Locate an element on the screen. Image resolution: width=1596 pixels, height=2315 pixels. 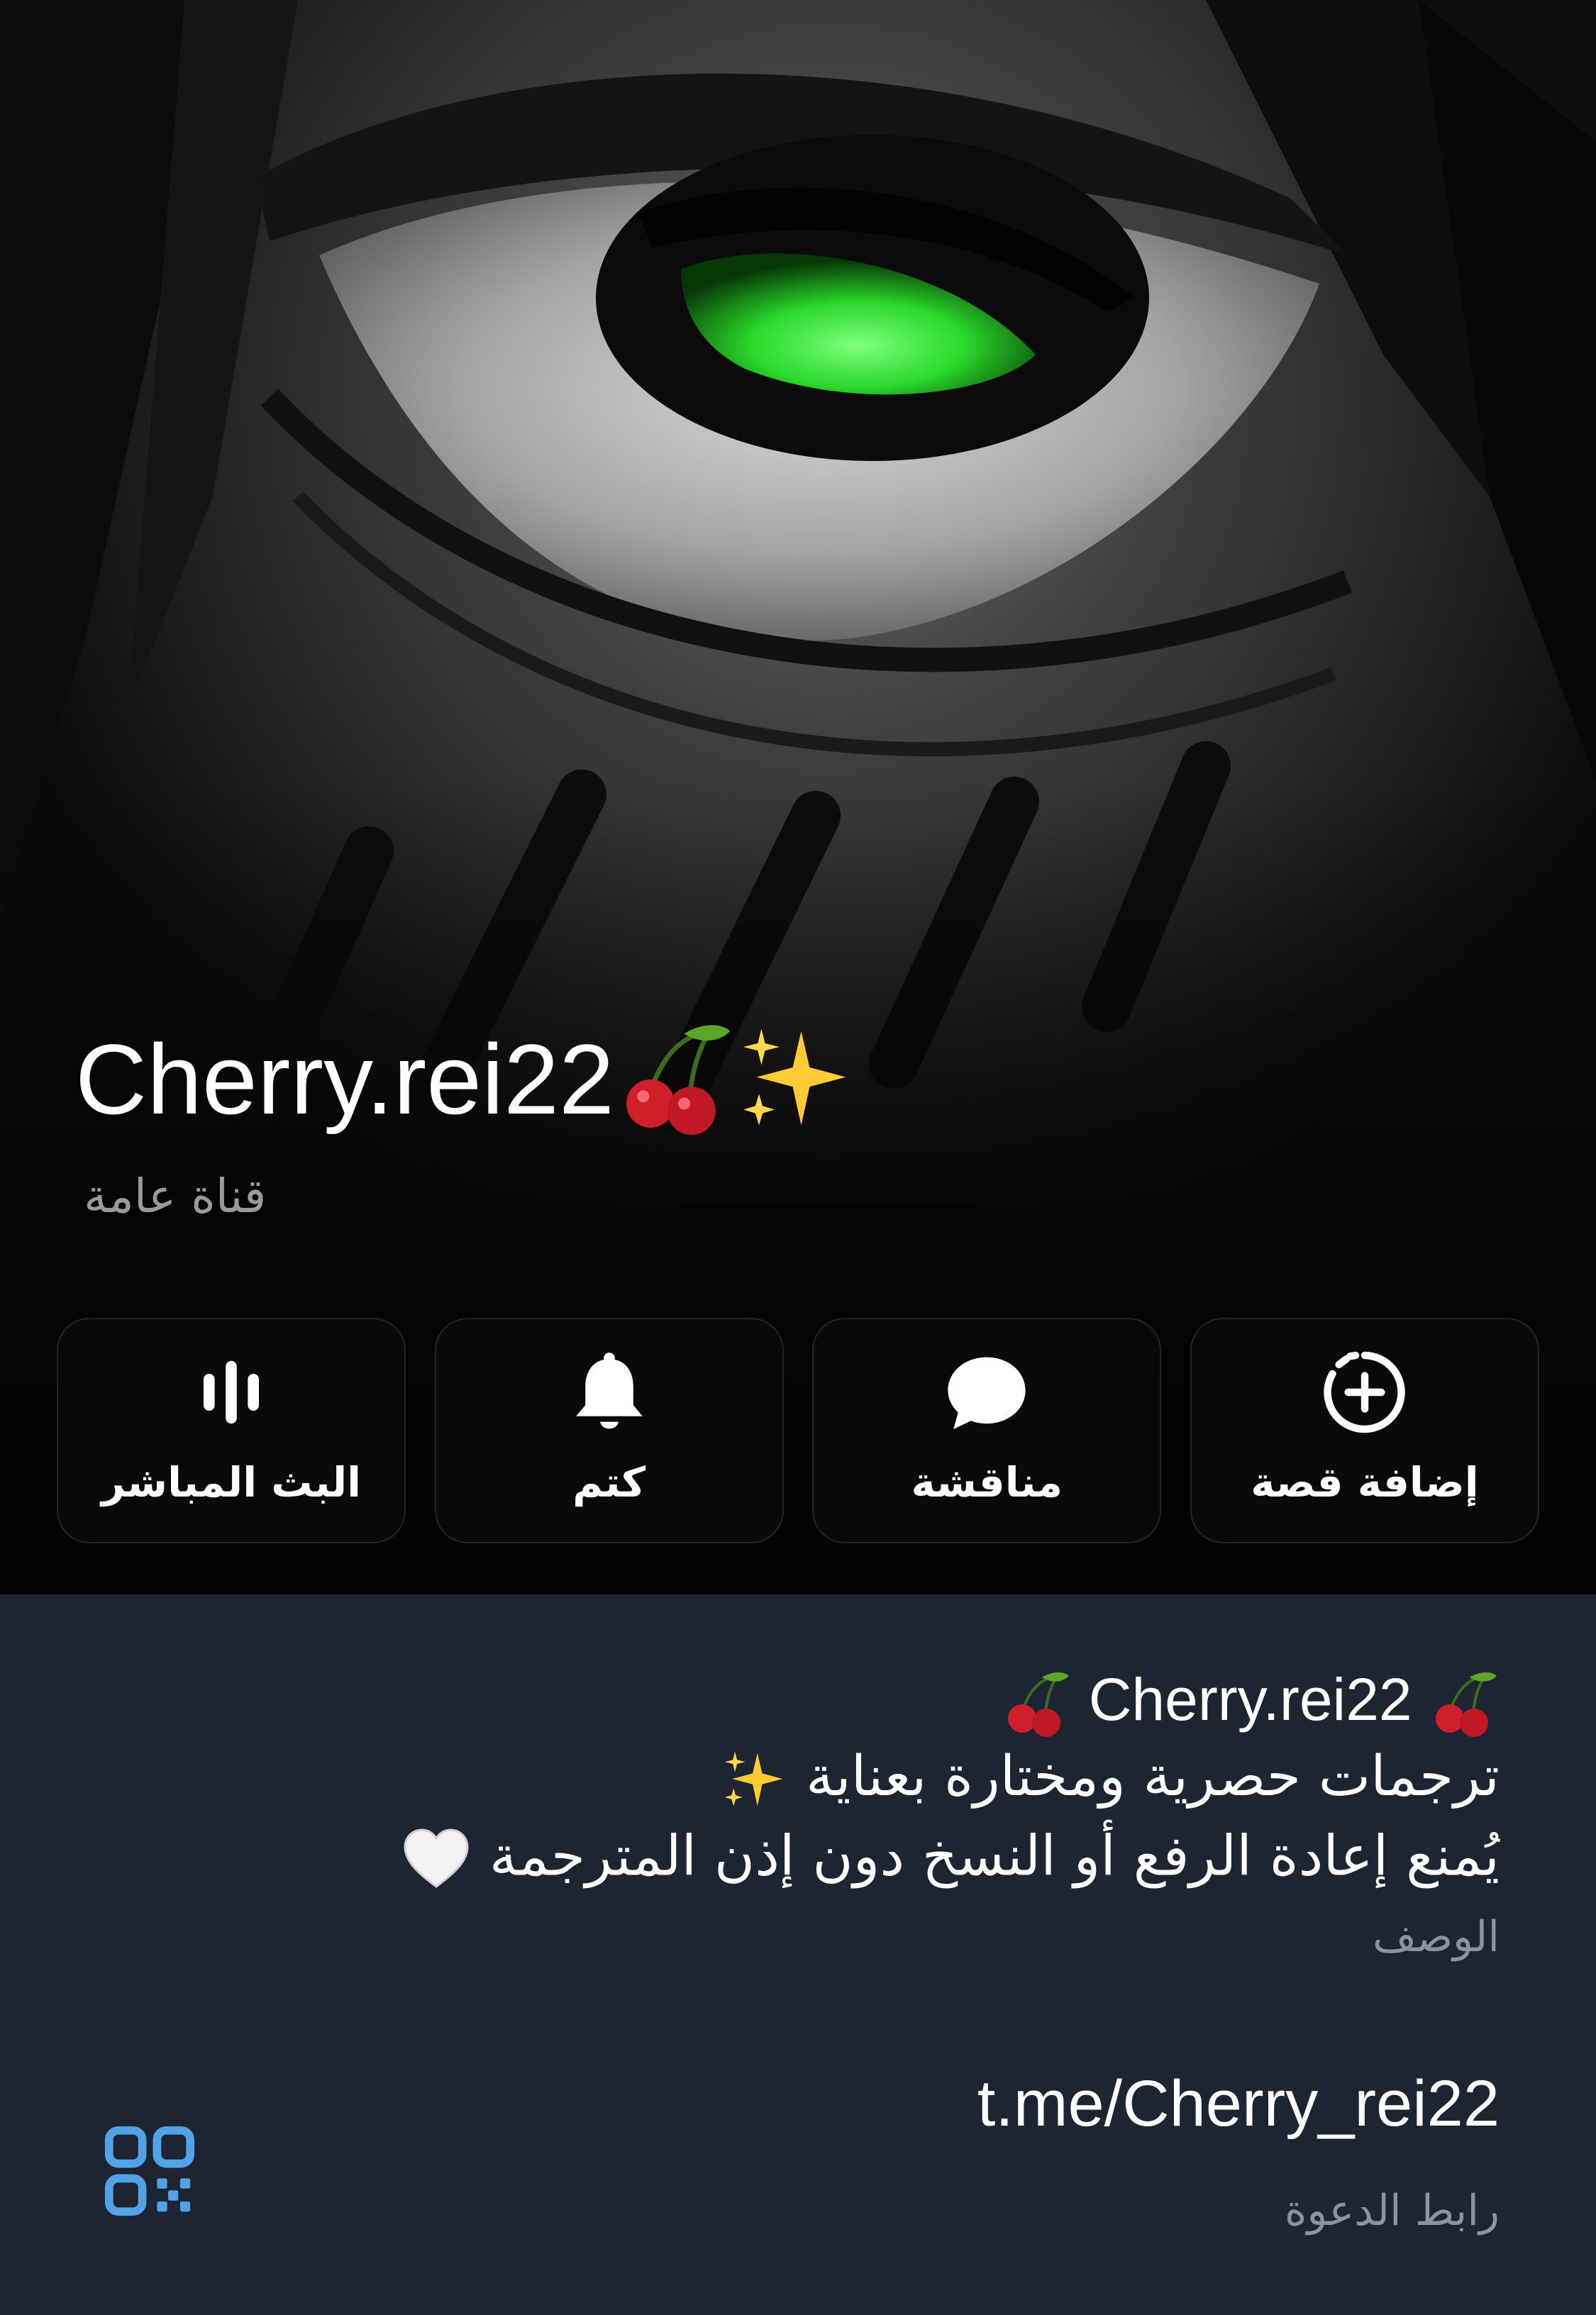
add-story-icon is located at coordinates (1364, 1392).